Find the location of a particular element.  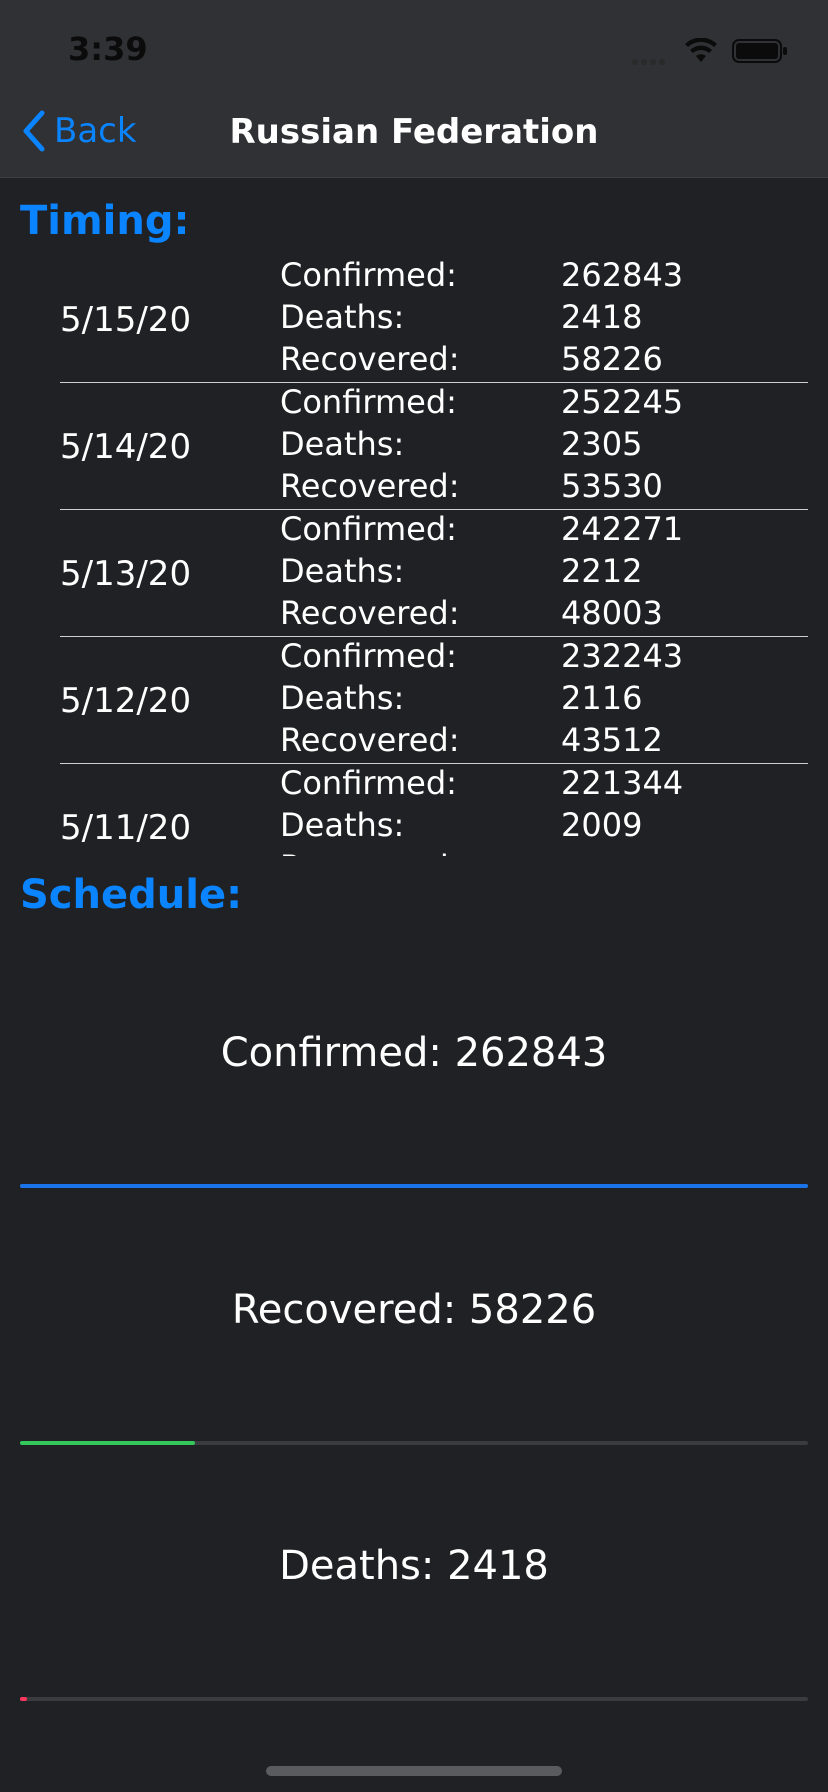

deaths-progress-fill is located at coordinates (24, 1699).